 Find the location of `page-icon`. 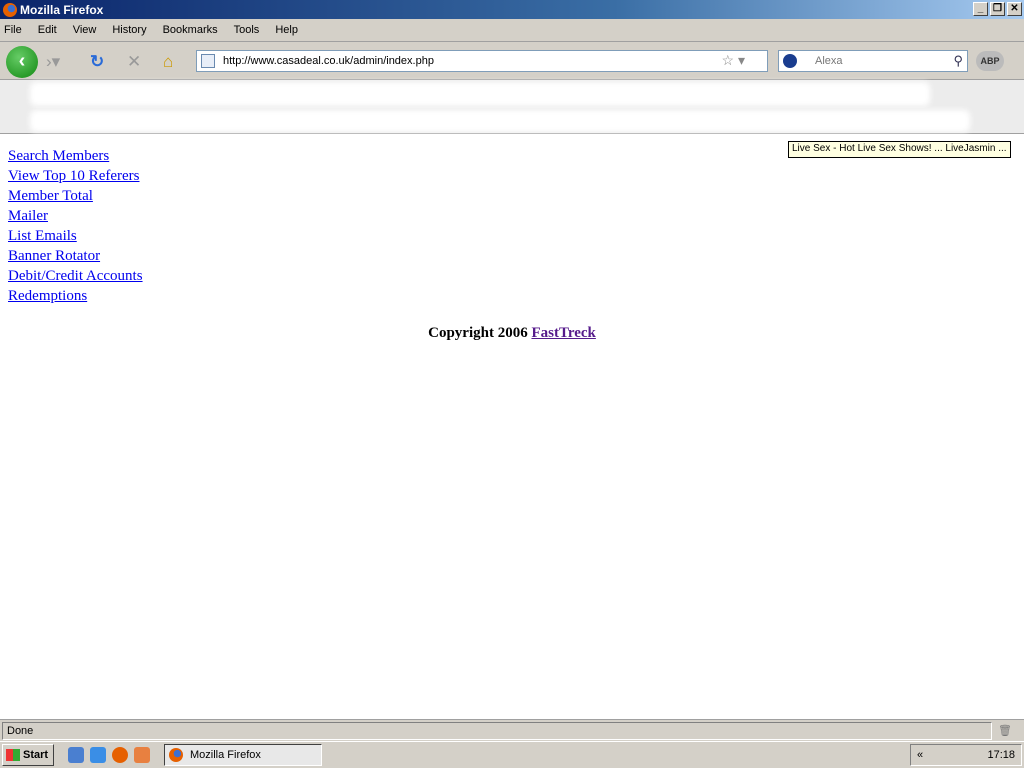

page-icon is located at coordinates (208, 61).